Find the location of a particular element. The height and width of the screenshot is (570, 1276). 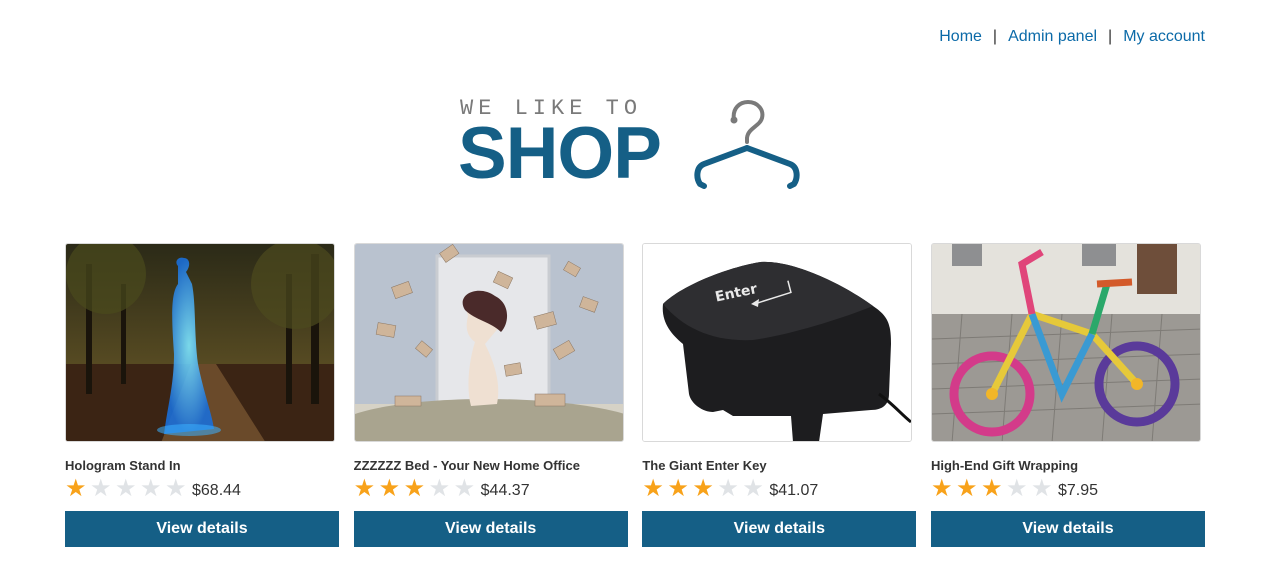

product-price: $44.37 is located at coordinates (505, 490).